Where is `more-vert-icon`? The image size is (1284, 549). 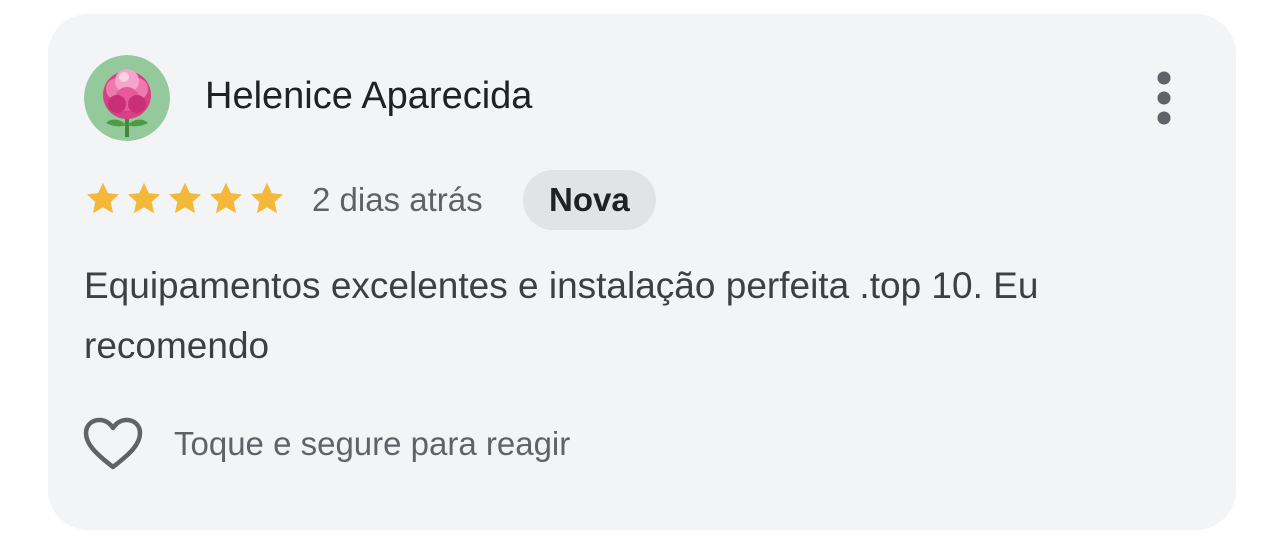
more-vert-icon is located at coordinates (1164, 98).